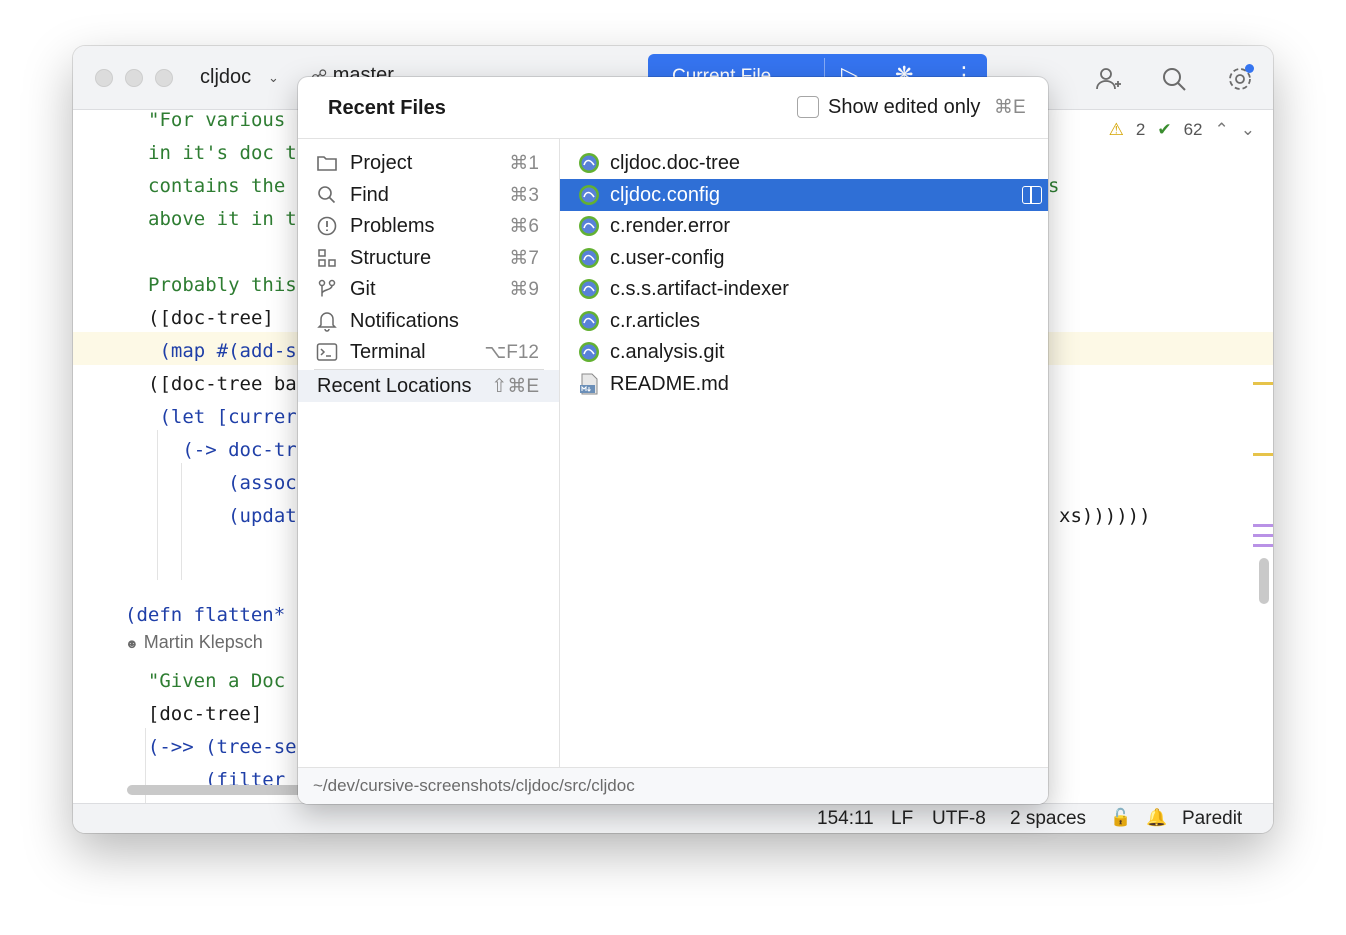 The height and width of the screenshot is (935, 1346). Describe the element at coordinates (1182, 130) in the screenshot. I see `inspections-widget: ⚠ 2 ✔ 62 ⌃ ⌄` at that location.